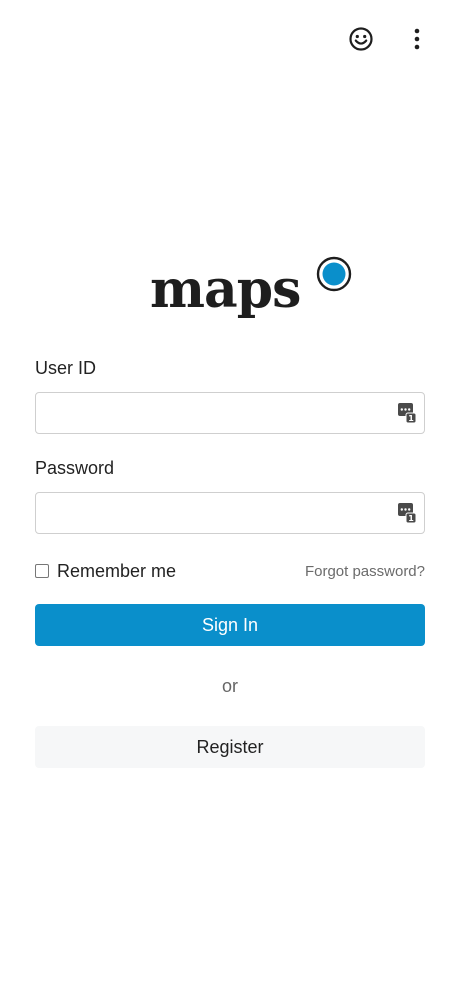 The image size is (460, 996). What do you see at coordinates (75, 468) in the screenshot?
I see `password-label: Password` at bounding box center [75, 468].